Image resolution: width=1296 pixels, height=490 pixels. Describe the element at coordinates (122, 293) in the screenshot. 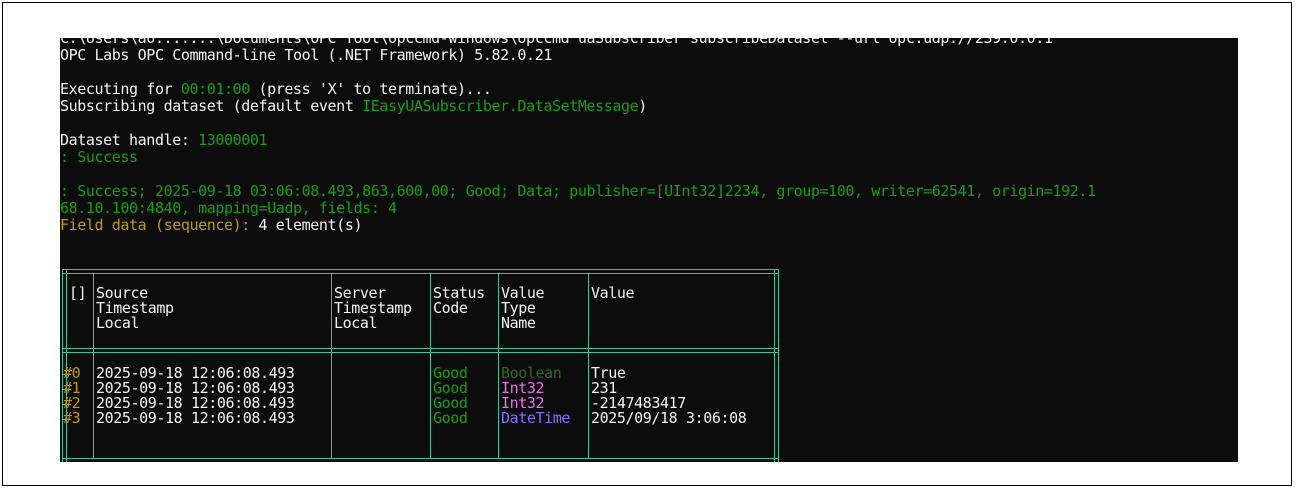

I see `header-source-1: Source` at that location.